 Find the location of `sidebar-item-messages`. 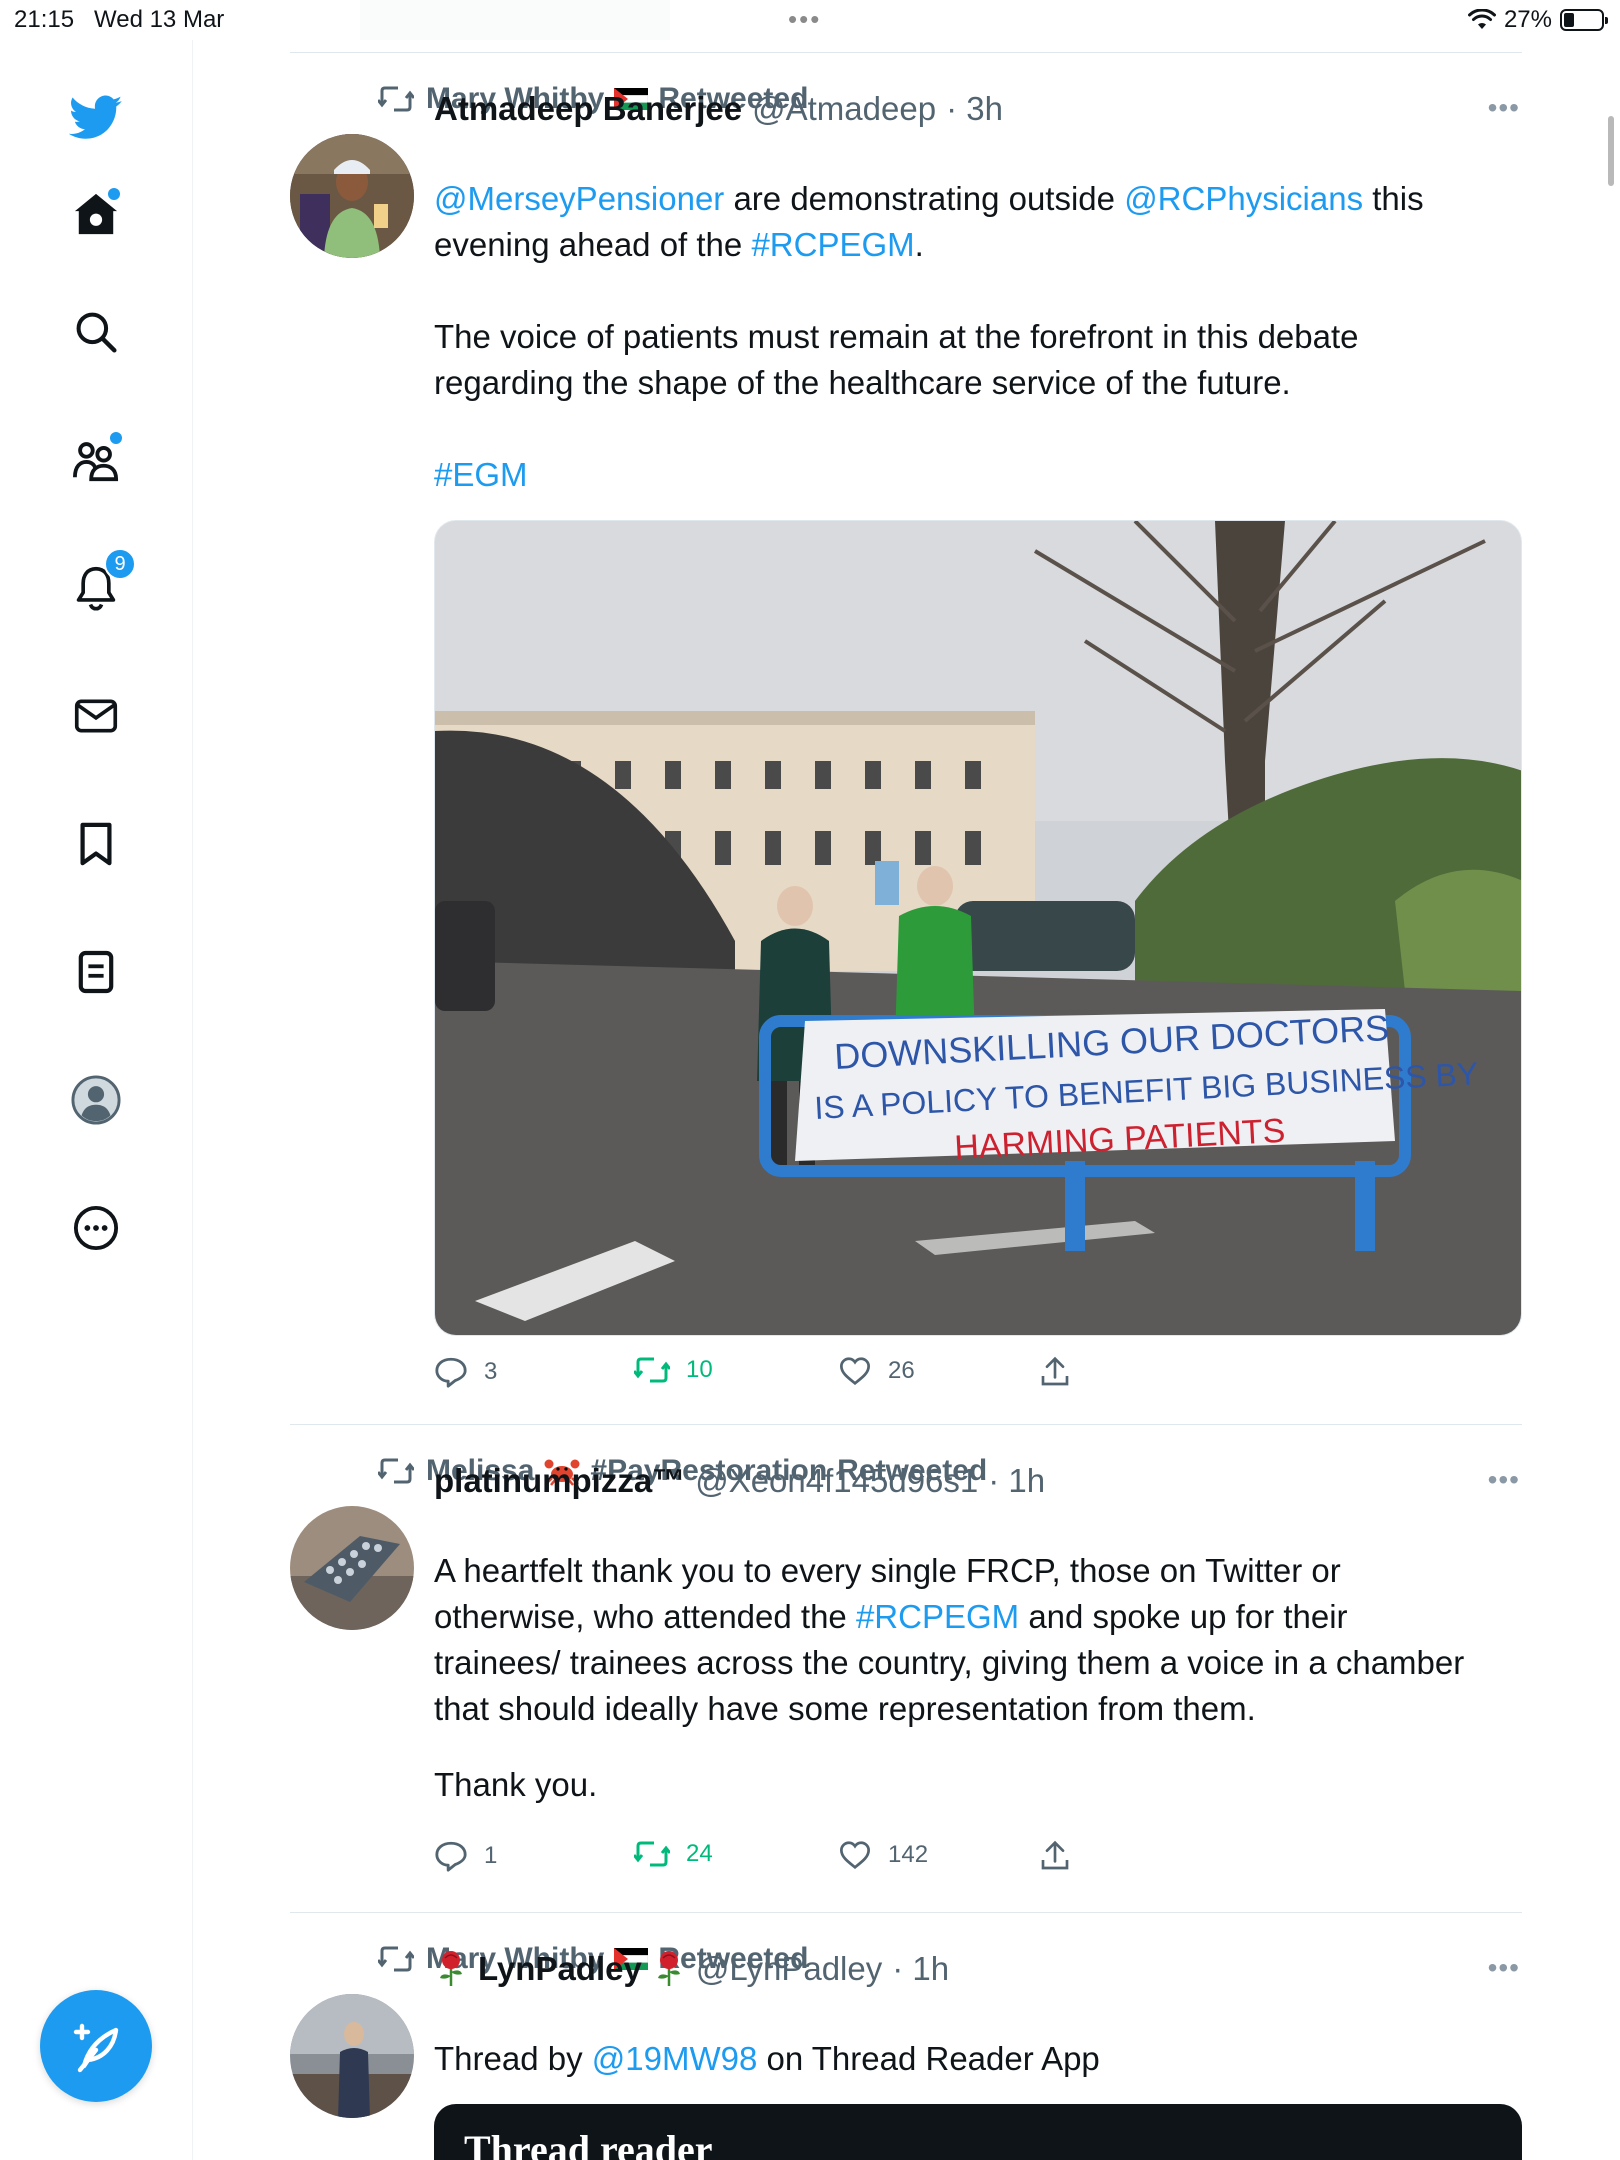

sidebar-item-messages is located at coordinates (96, 716).